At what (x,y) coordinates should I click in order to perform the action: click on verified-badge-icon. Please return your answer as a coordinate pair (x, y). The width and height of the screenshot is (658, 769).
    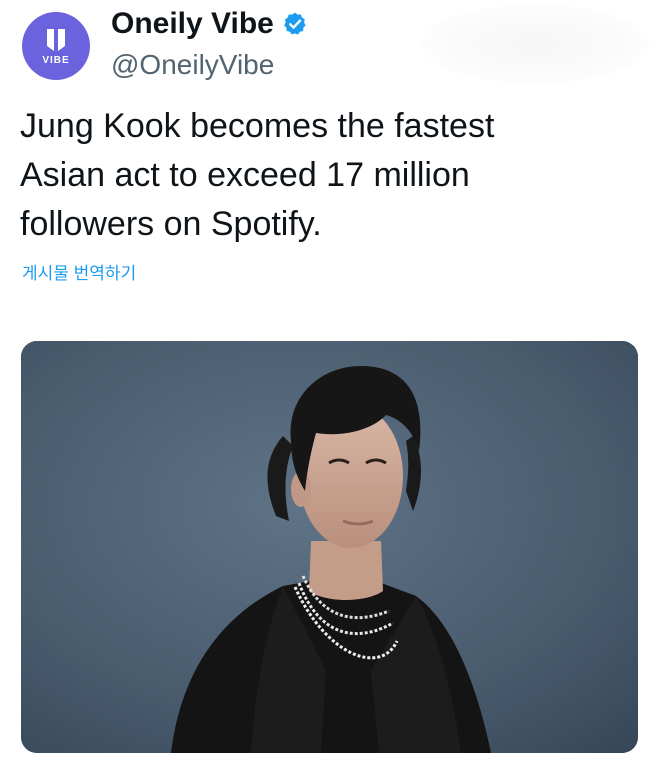
    Looking at the image, I should click on (295, 23).